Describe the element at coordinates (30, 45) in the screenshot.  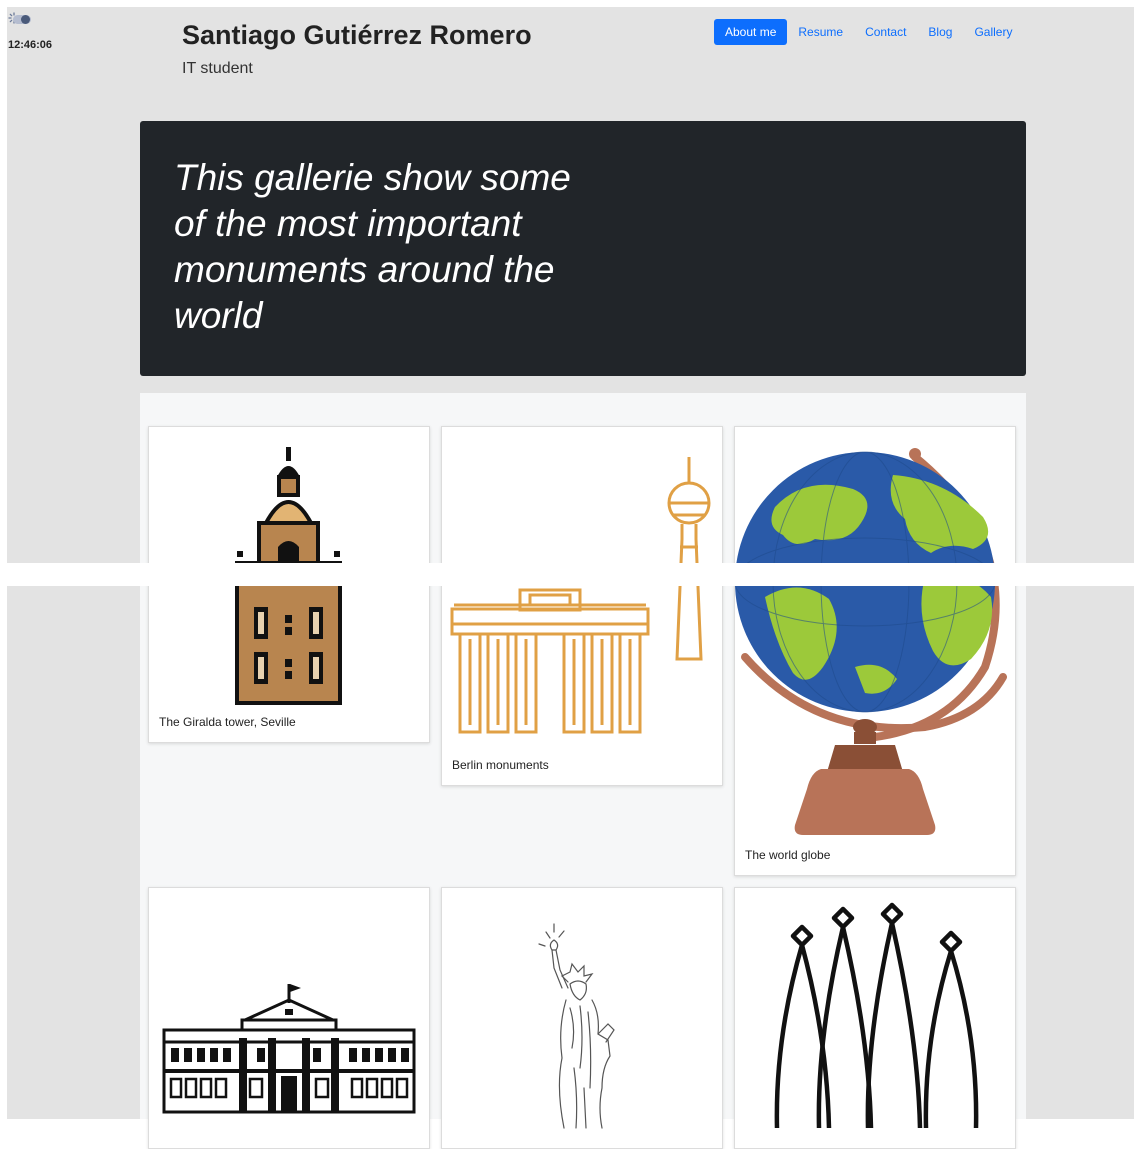
I see `clock-time: 12:46:06` at that location.